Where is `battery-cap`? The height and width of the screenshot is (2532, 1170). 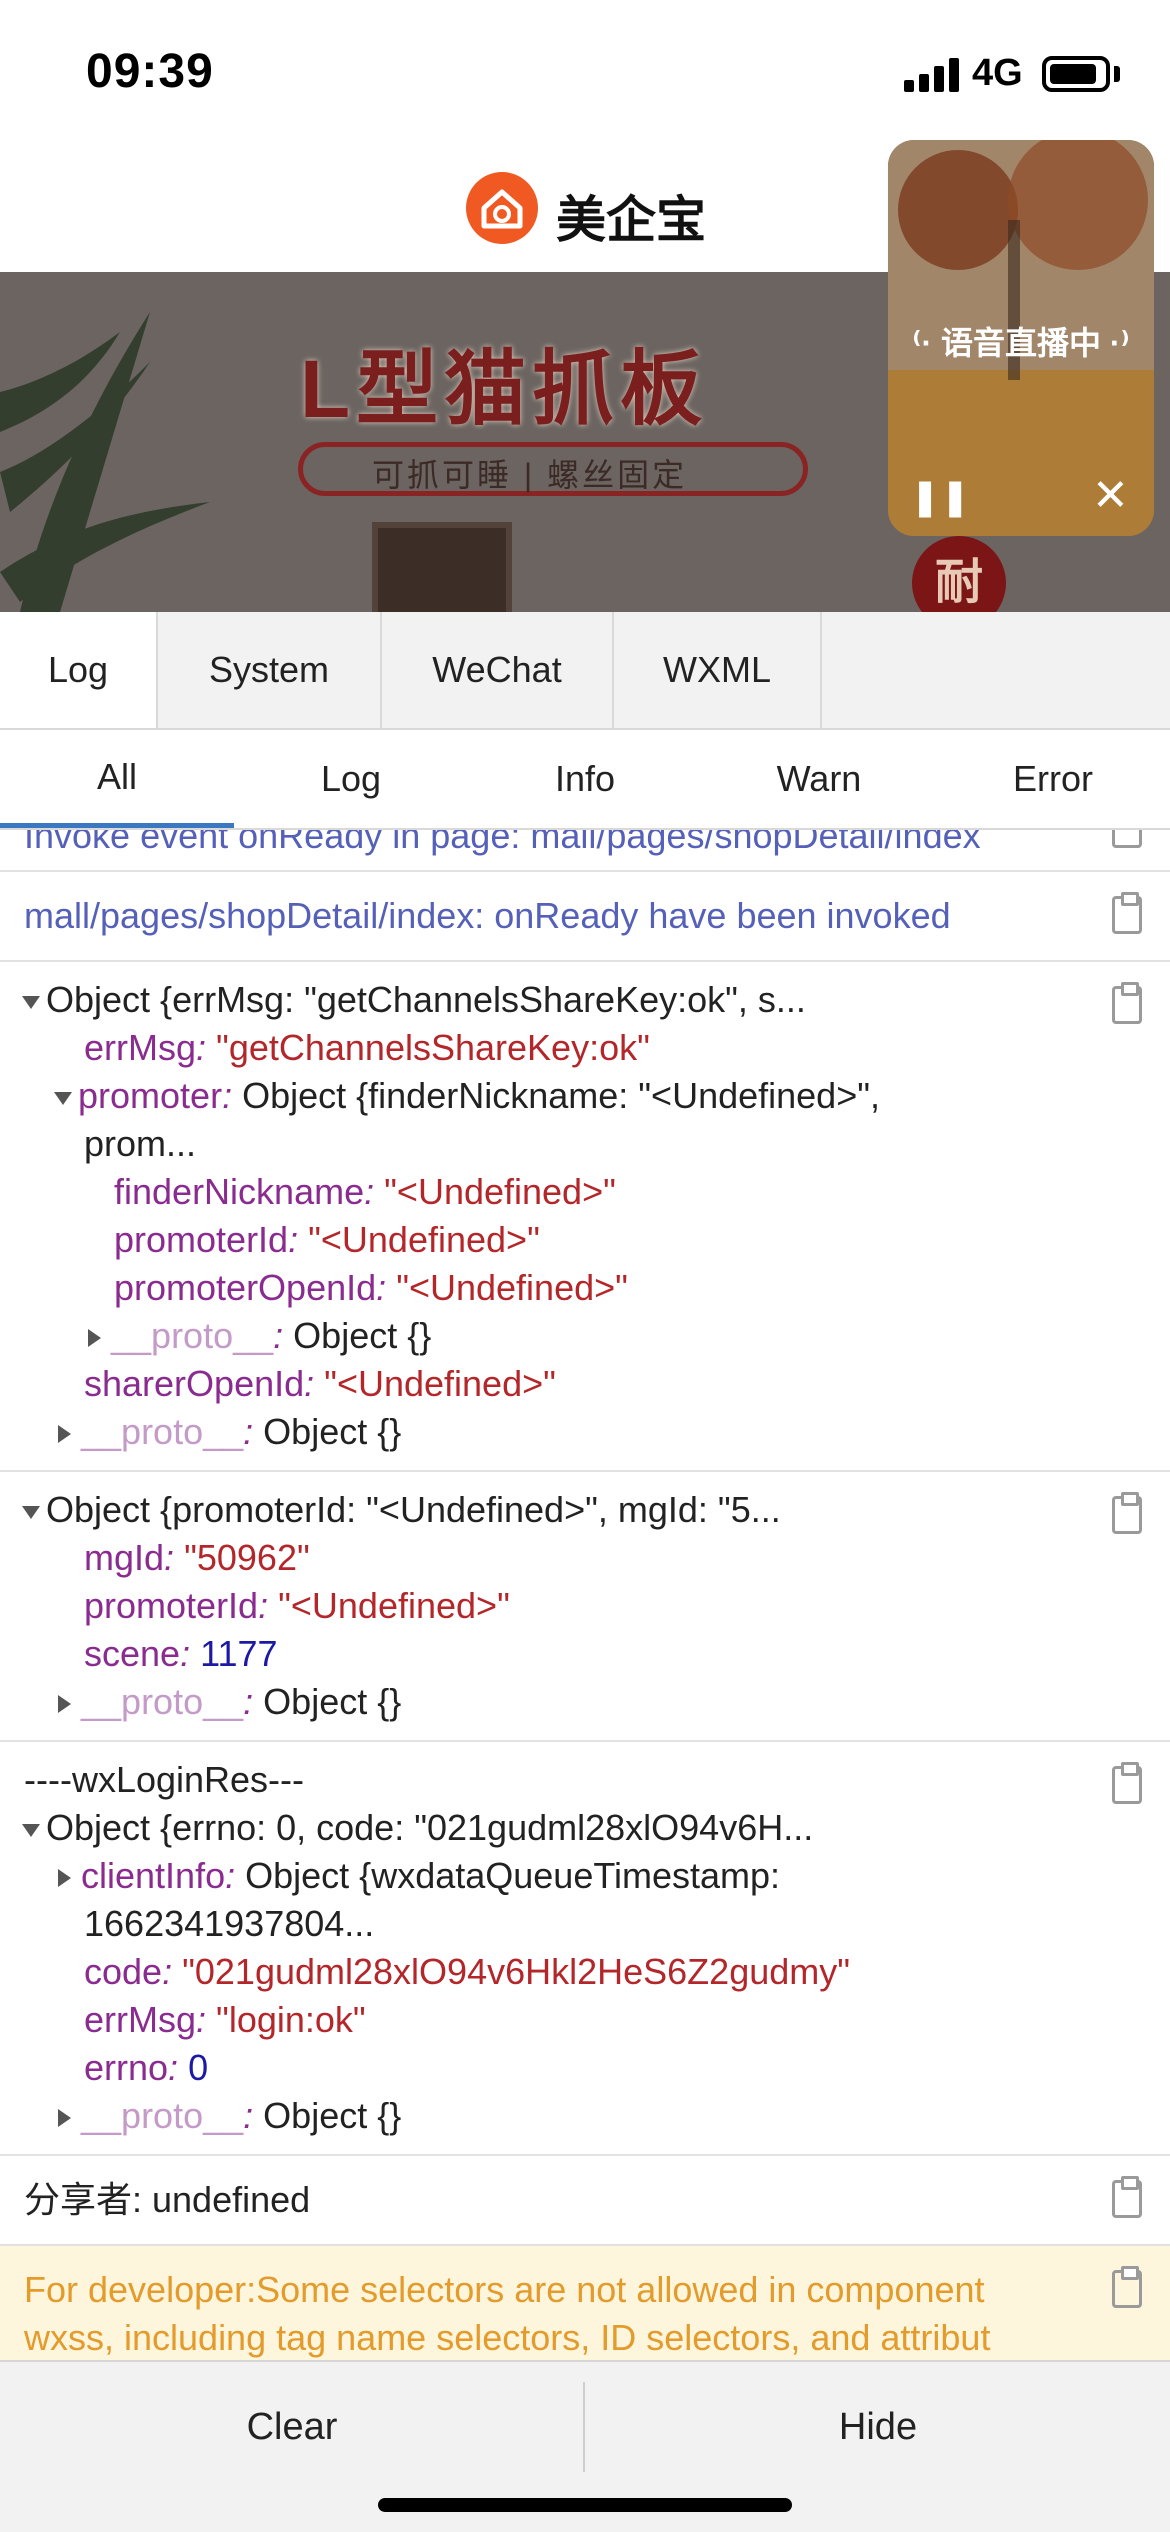
battery-cap is located at coordinates (1117, 74).